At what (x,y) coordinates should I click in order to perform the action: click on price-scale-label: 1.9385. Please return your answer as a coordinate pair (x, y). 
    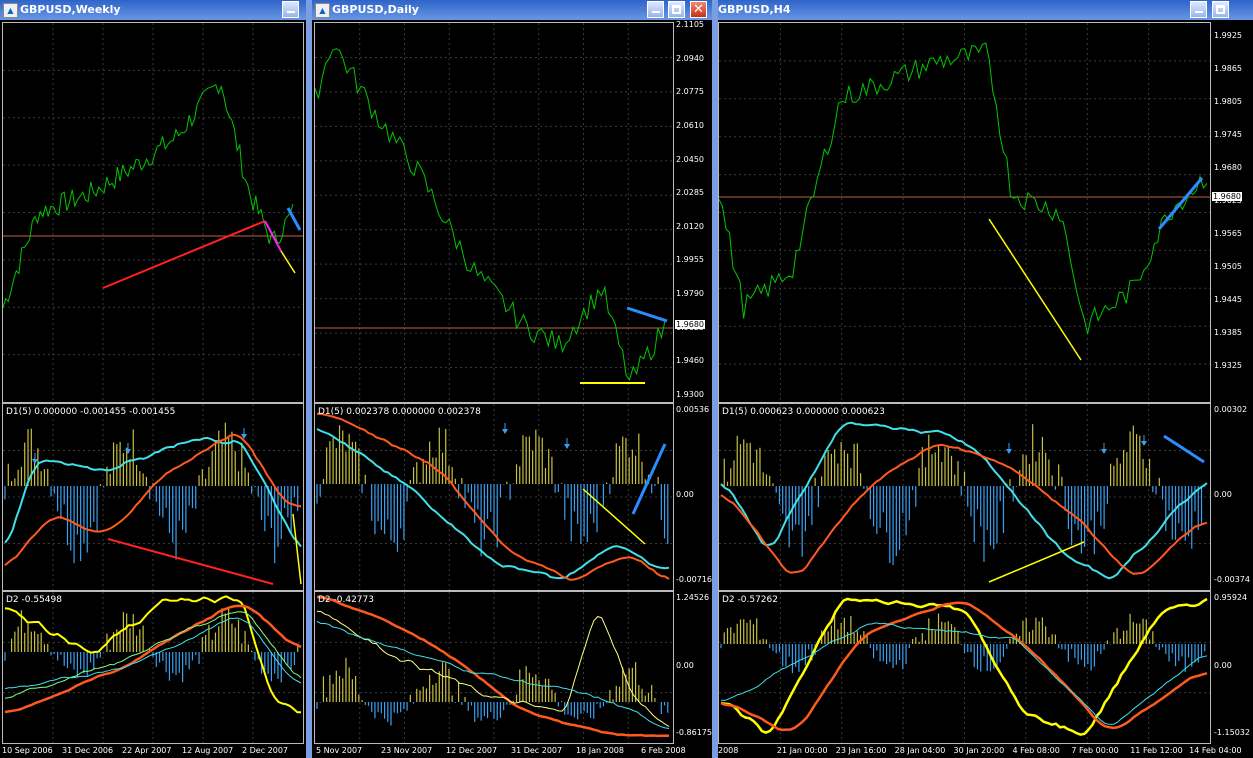
    Looking at the image, I should click on (1228, 332).